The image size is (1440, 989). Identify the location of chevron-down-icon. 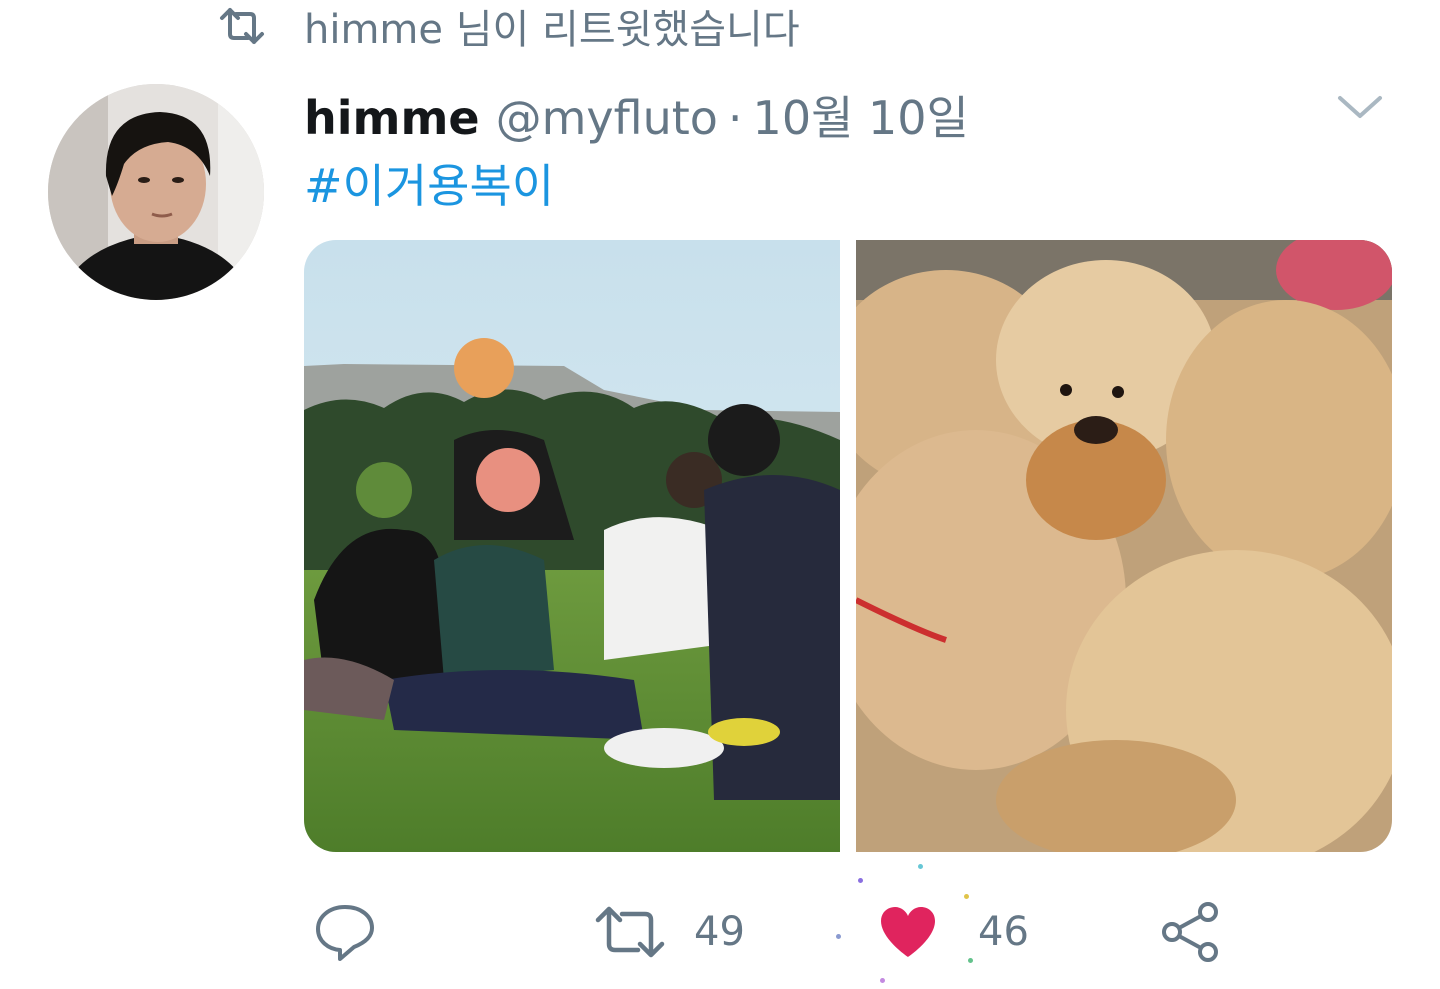
(1360, 106).